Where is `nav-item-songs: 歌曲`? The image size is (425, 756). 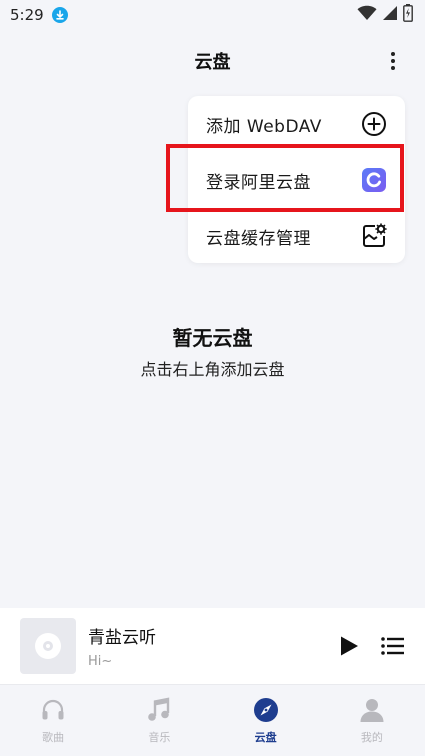
nav-item-songs: 歌曲 is located at coordinates (53, 720).